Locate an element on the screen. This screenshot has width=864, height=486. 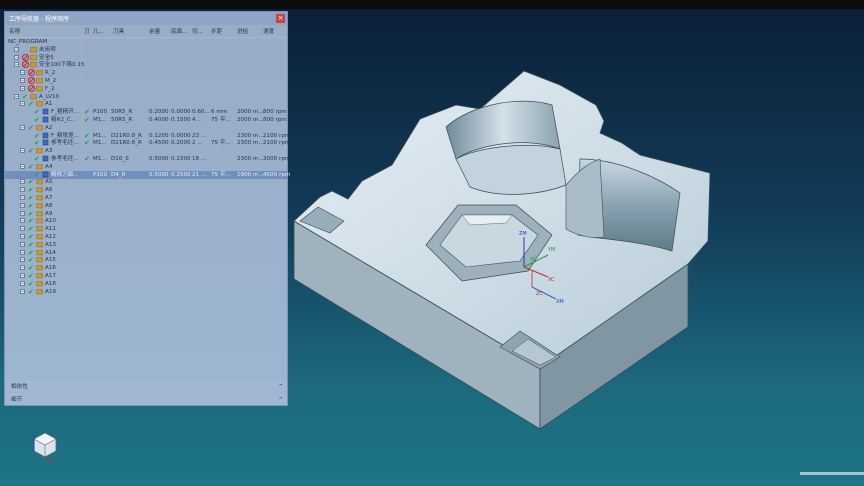
tree-row: − ✔ A2 is located at coordinates (146, 128).